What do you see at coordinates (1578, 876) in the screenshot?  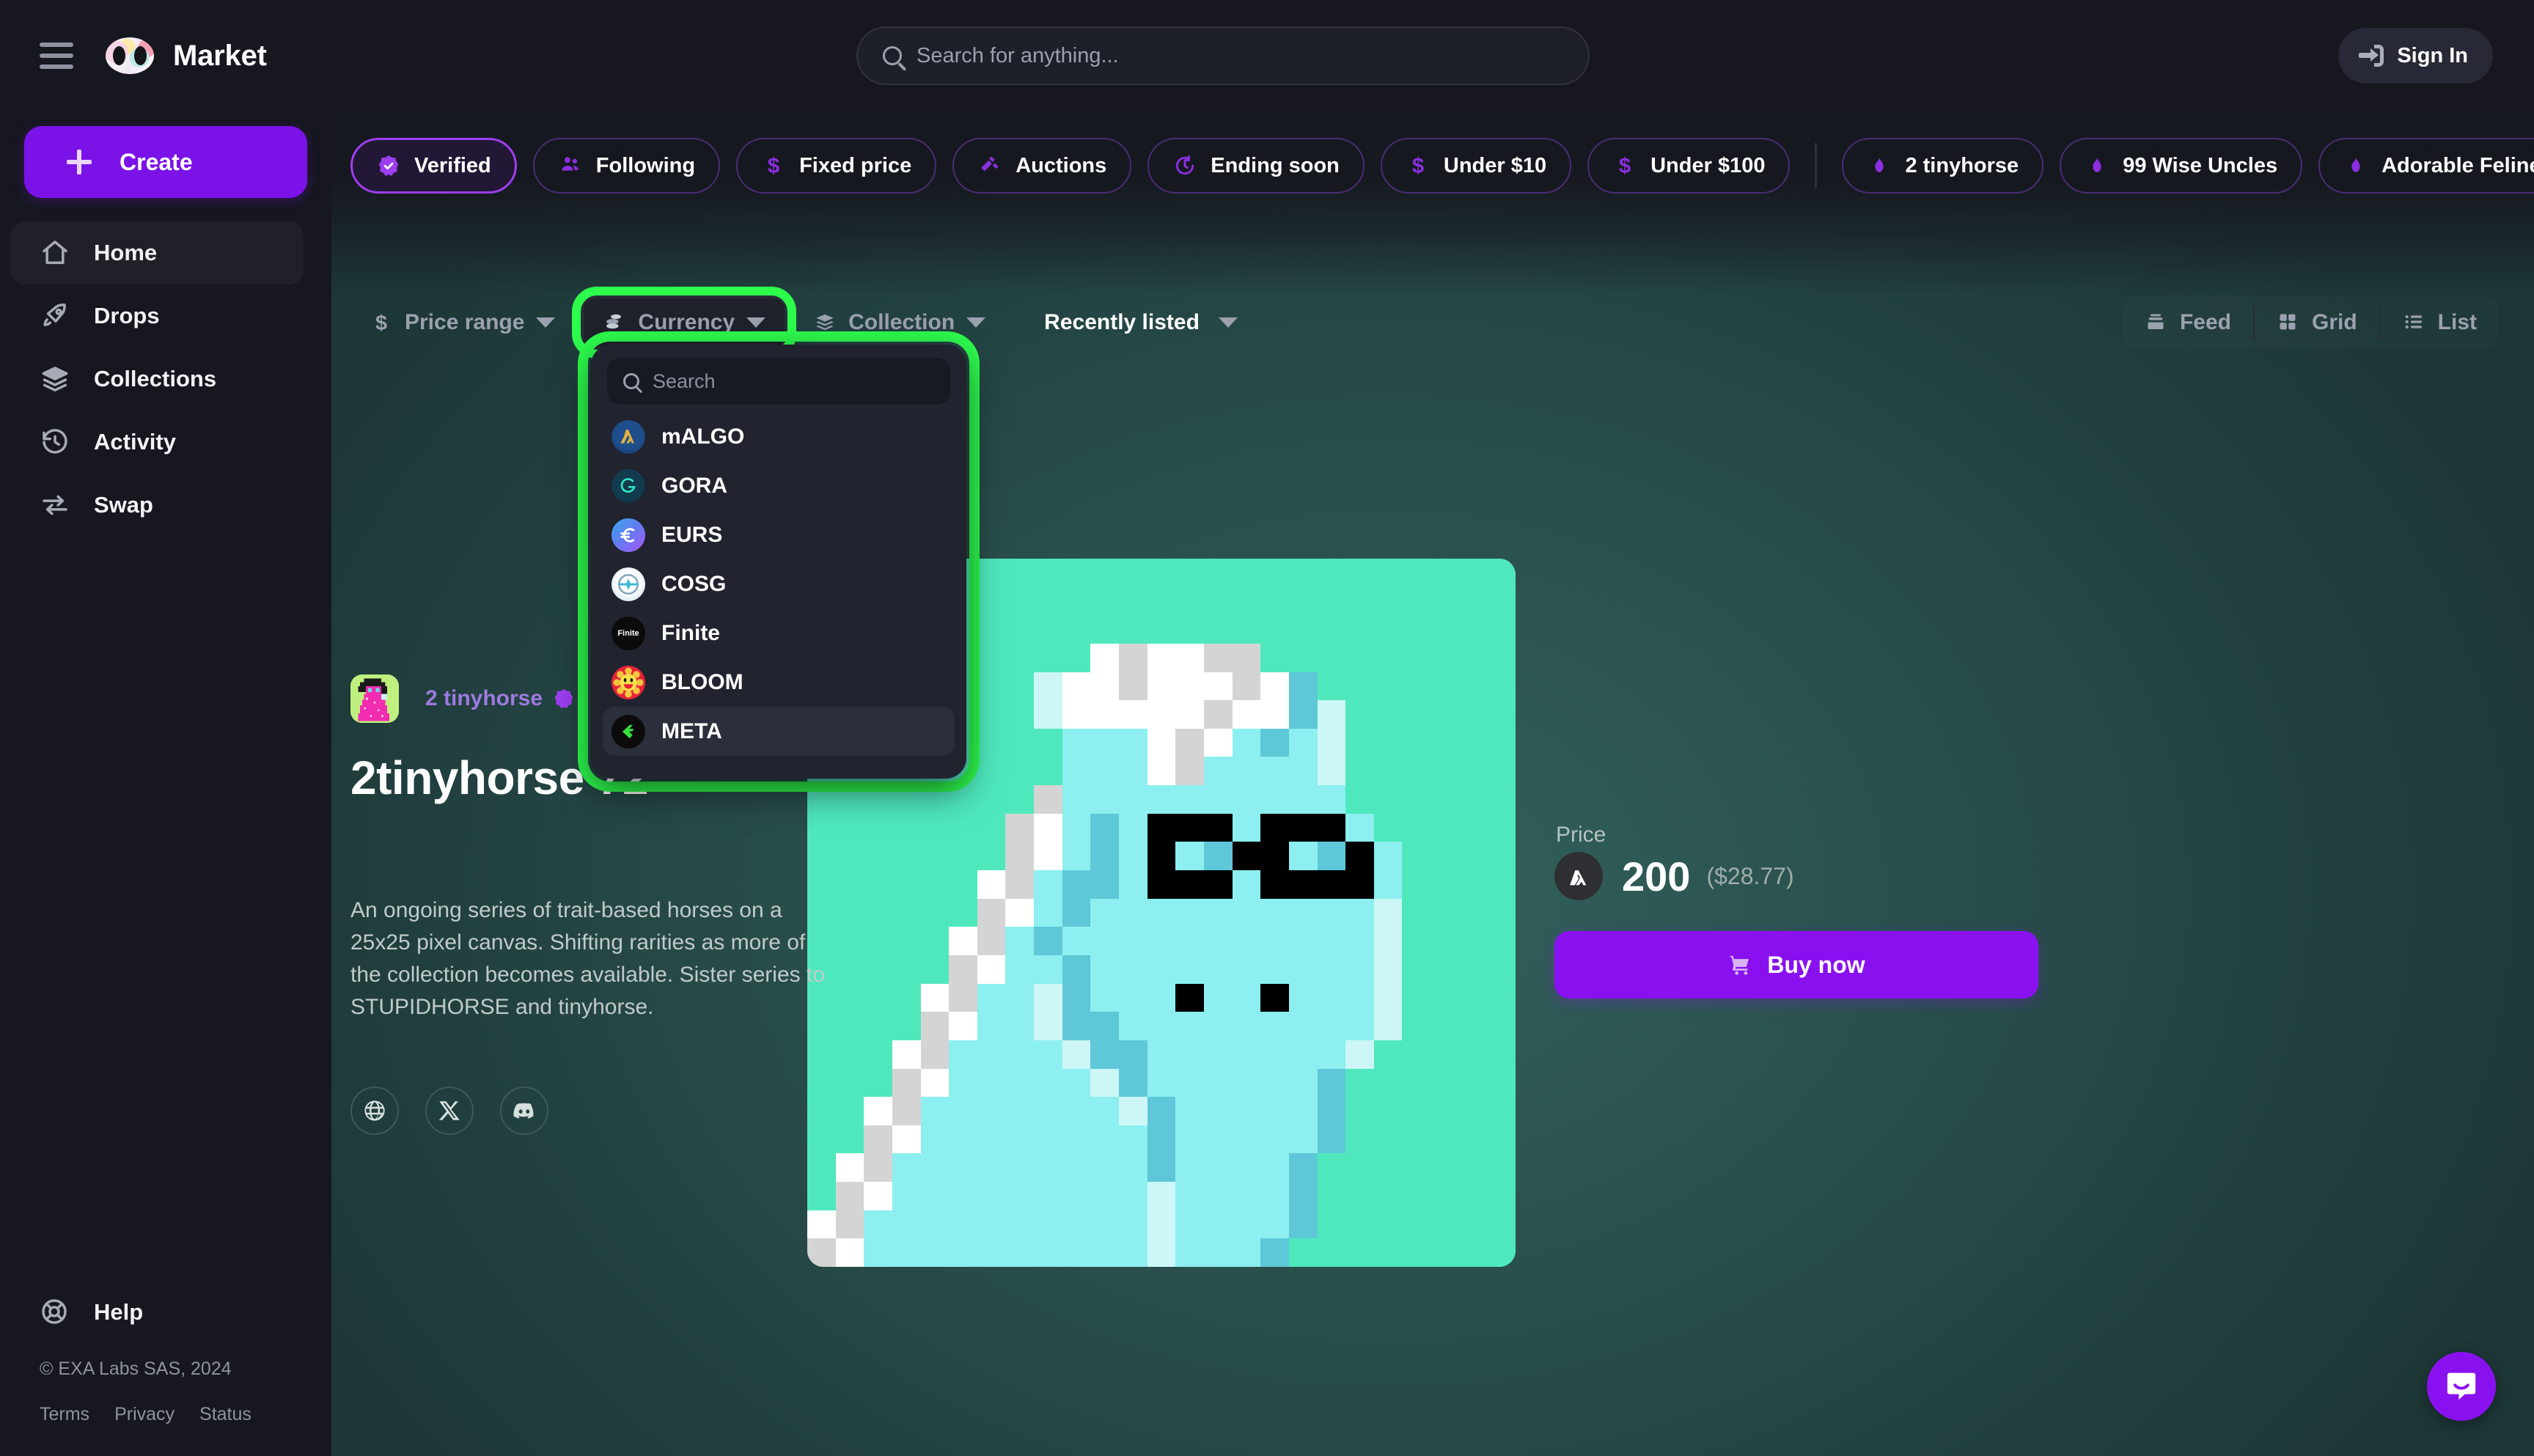 I see `algorand-icon` at bounding box center [1578, 876].